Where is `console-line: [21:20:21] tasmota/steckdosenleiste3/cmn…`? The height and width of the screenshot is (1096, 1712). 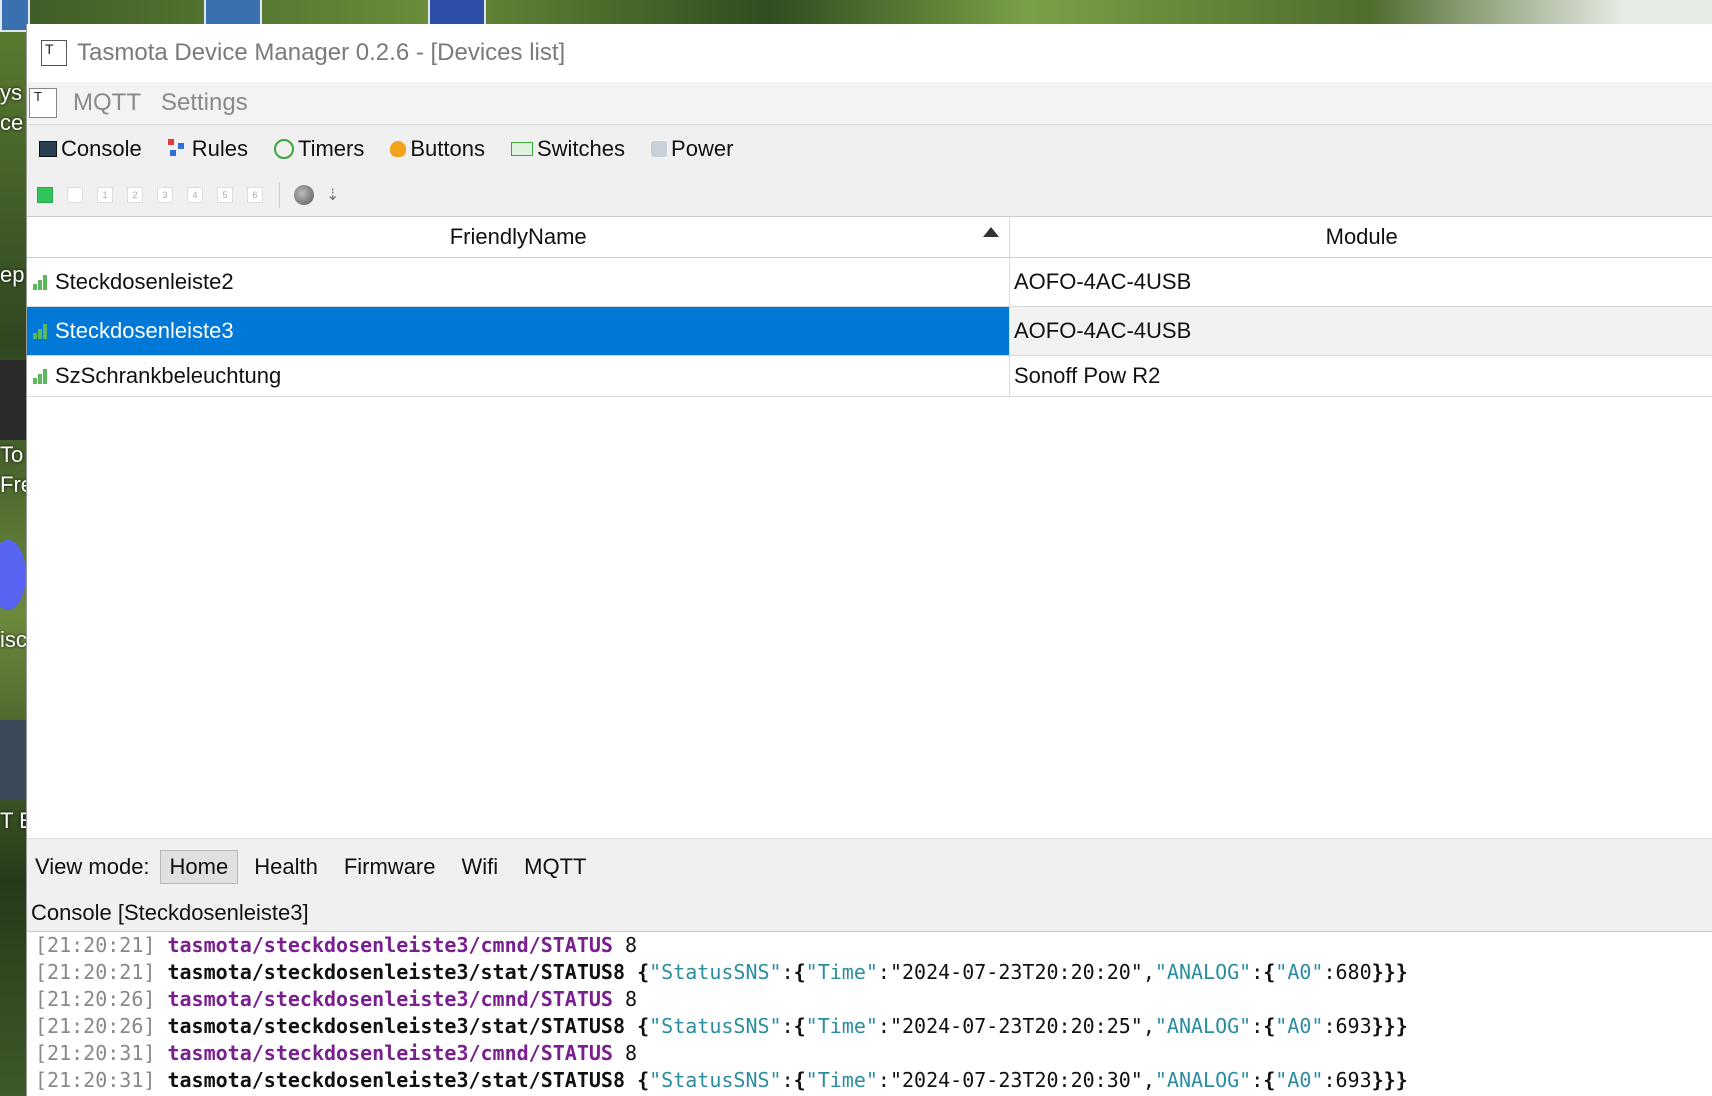 console-line: [21:20:21] tasmota/steckdosenleiste3/cmn… is located at coordinates (873, 945).